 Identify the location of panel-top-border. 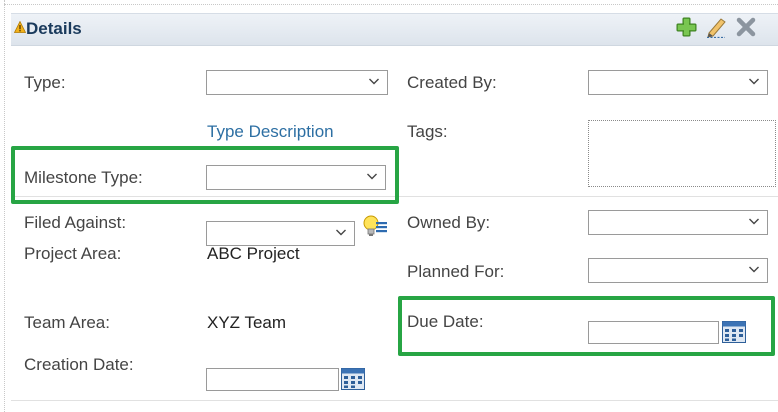
(391, 4).